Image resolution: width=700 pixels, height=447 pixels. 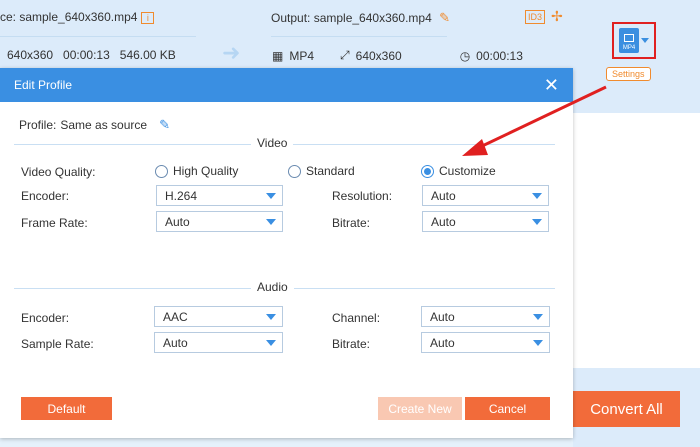 I want to click on output-duration-item: ◷ 00:00:13, so click(x=491, y=55).